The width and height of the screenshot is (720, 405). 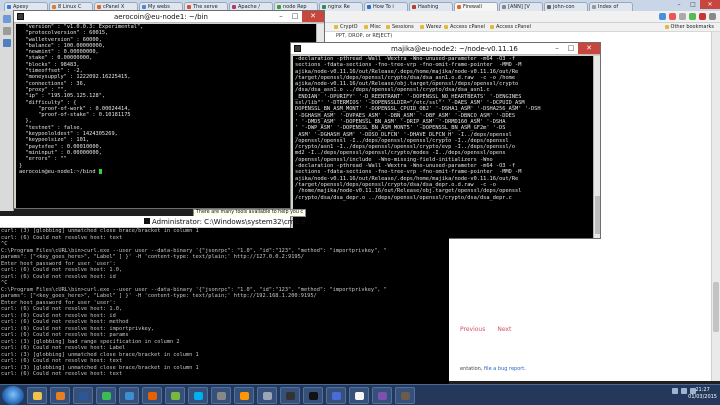 I want to click on firefox-icon, so click(x=152, y=395).